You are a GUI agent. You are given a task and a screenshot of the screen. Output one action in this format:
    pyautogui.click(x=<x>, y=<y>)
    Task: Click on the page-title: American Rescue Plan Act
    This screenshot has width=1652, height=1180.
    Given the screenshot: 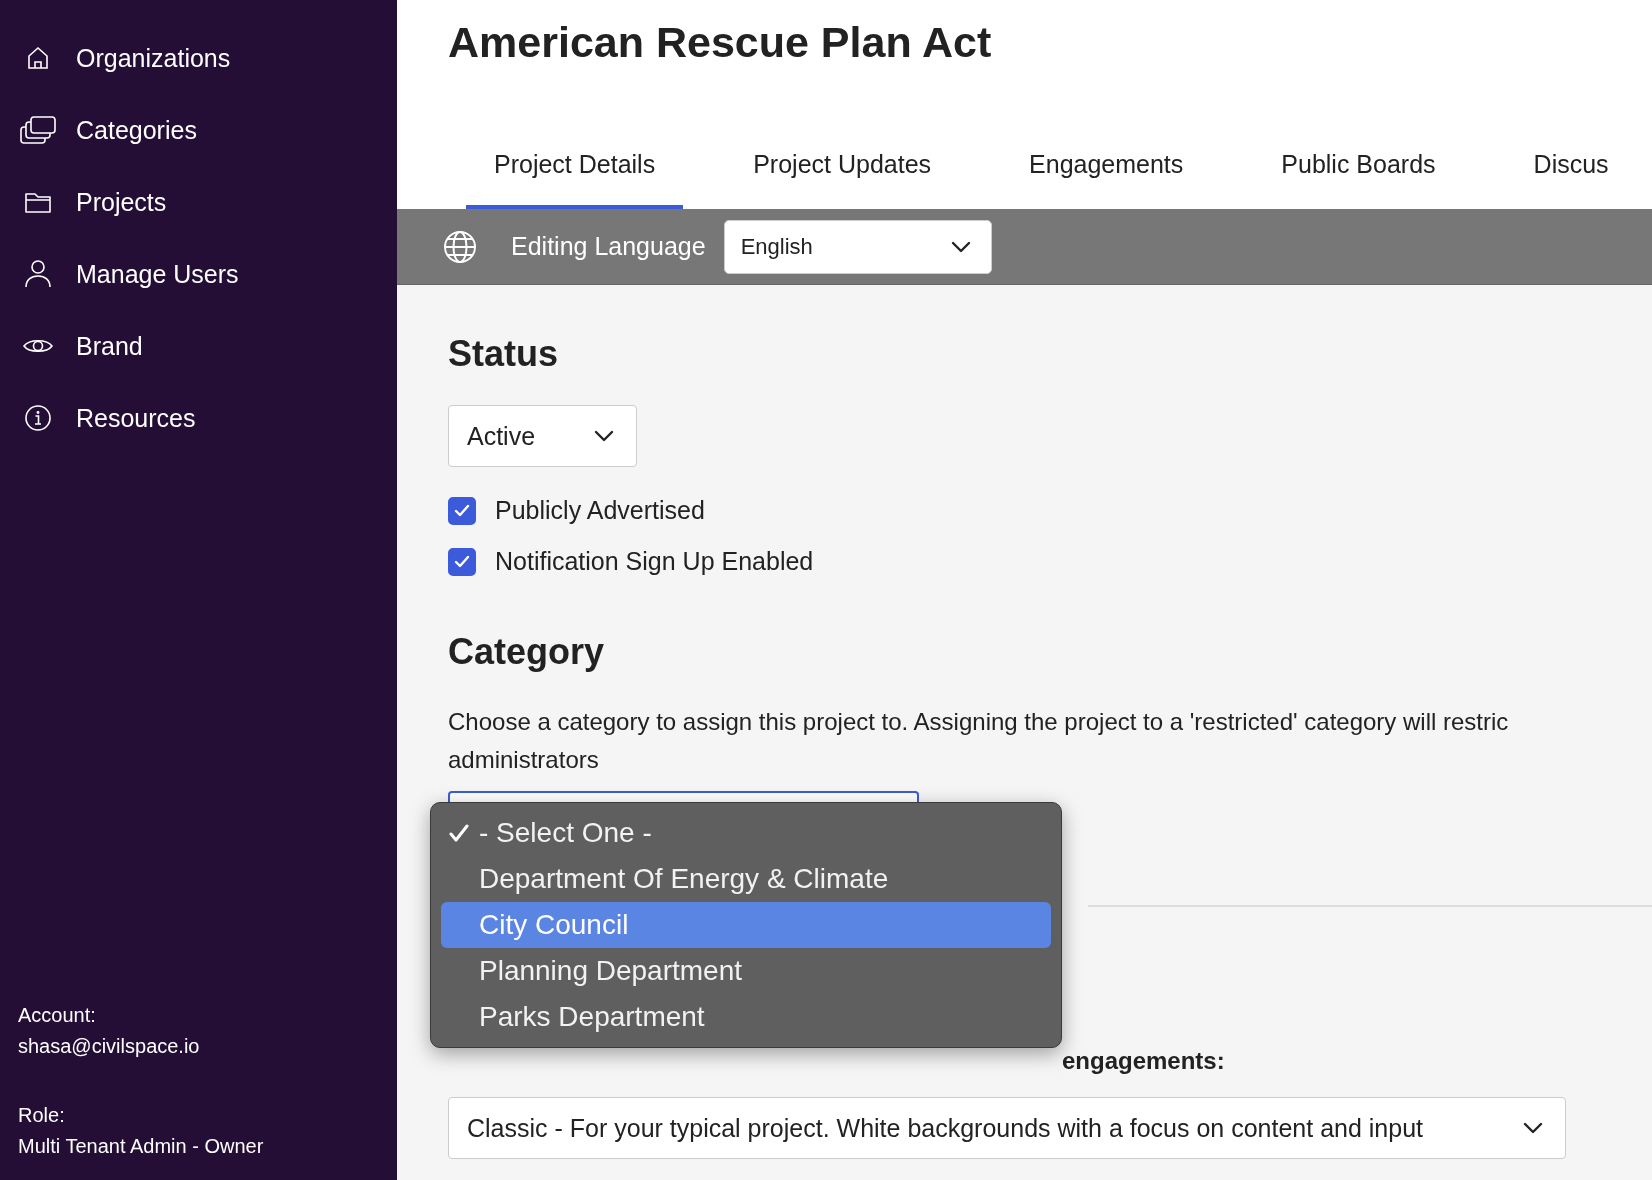 What is the action you would take?
    pyautogui.click(x=720, y=42)
    